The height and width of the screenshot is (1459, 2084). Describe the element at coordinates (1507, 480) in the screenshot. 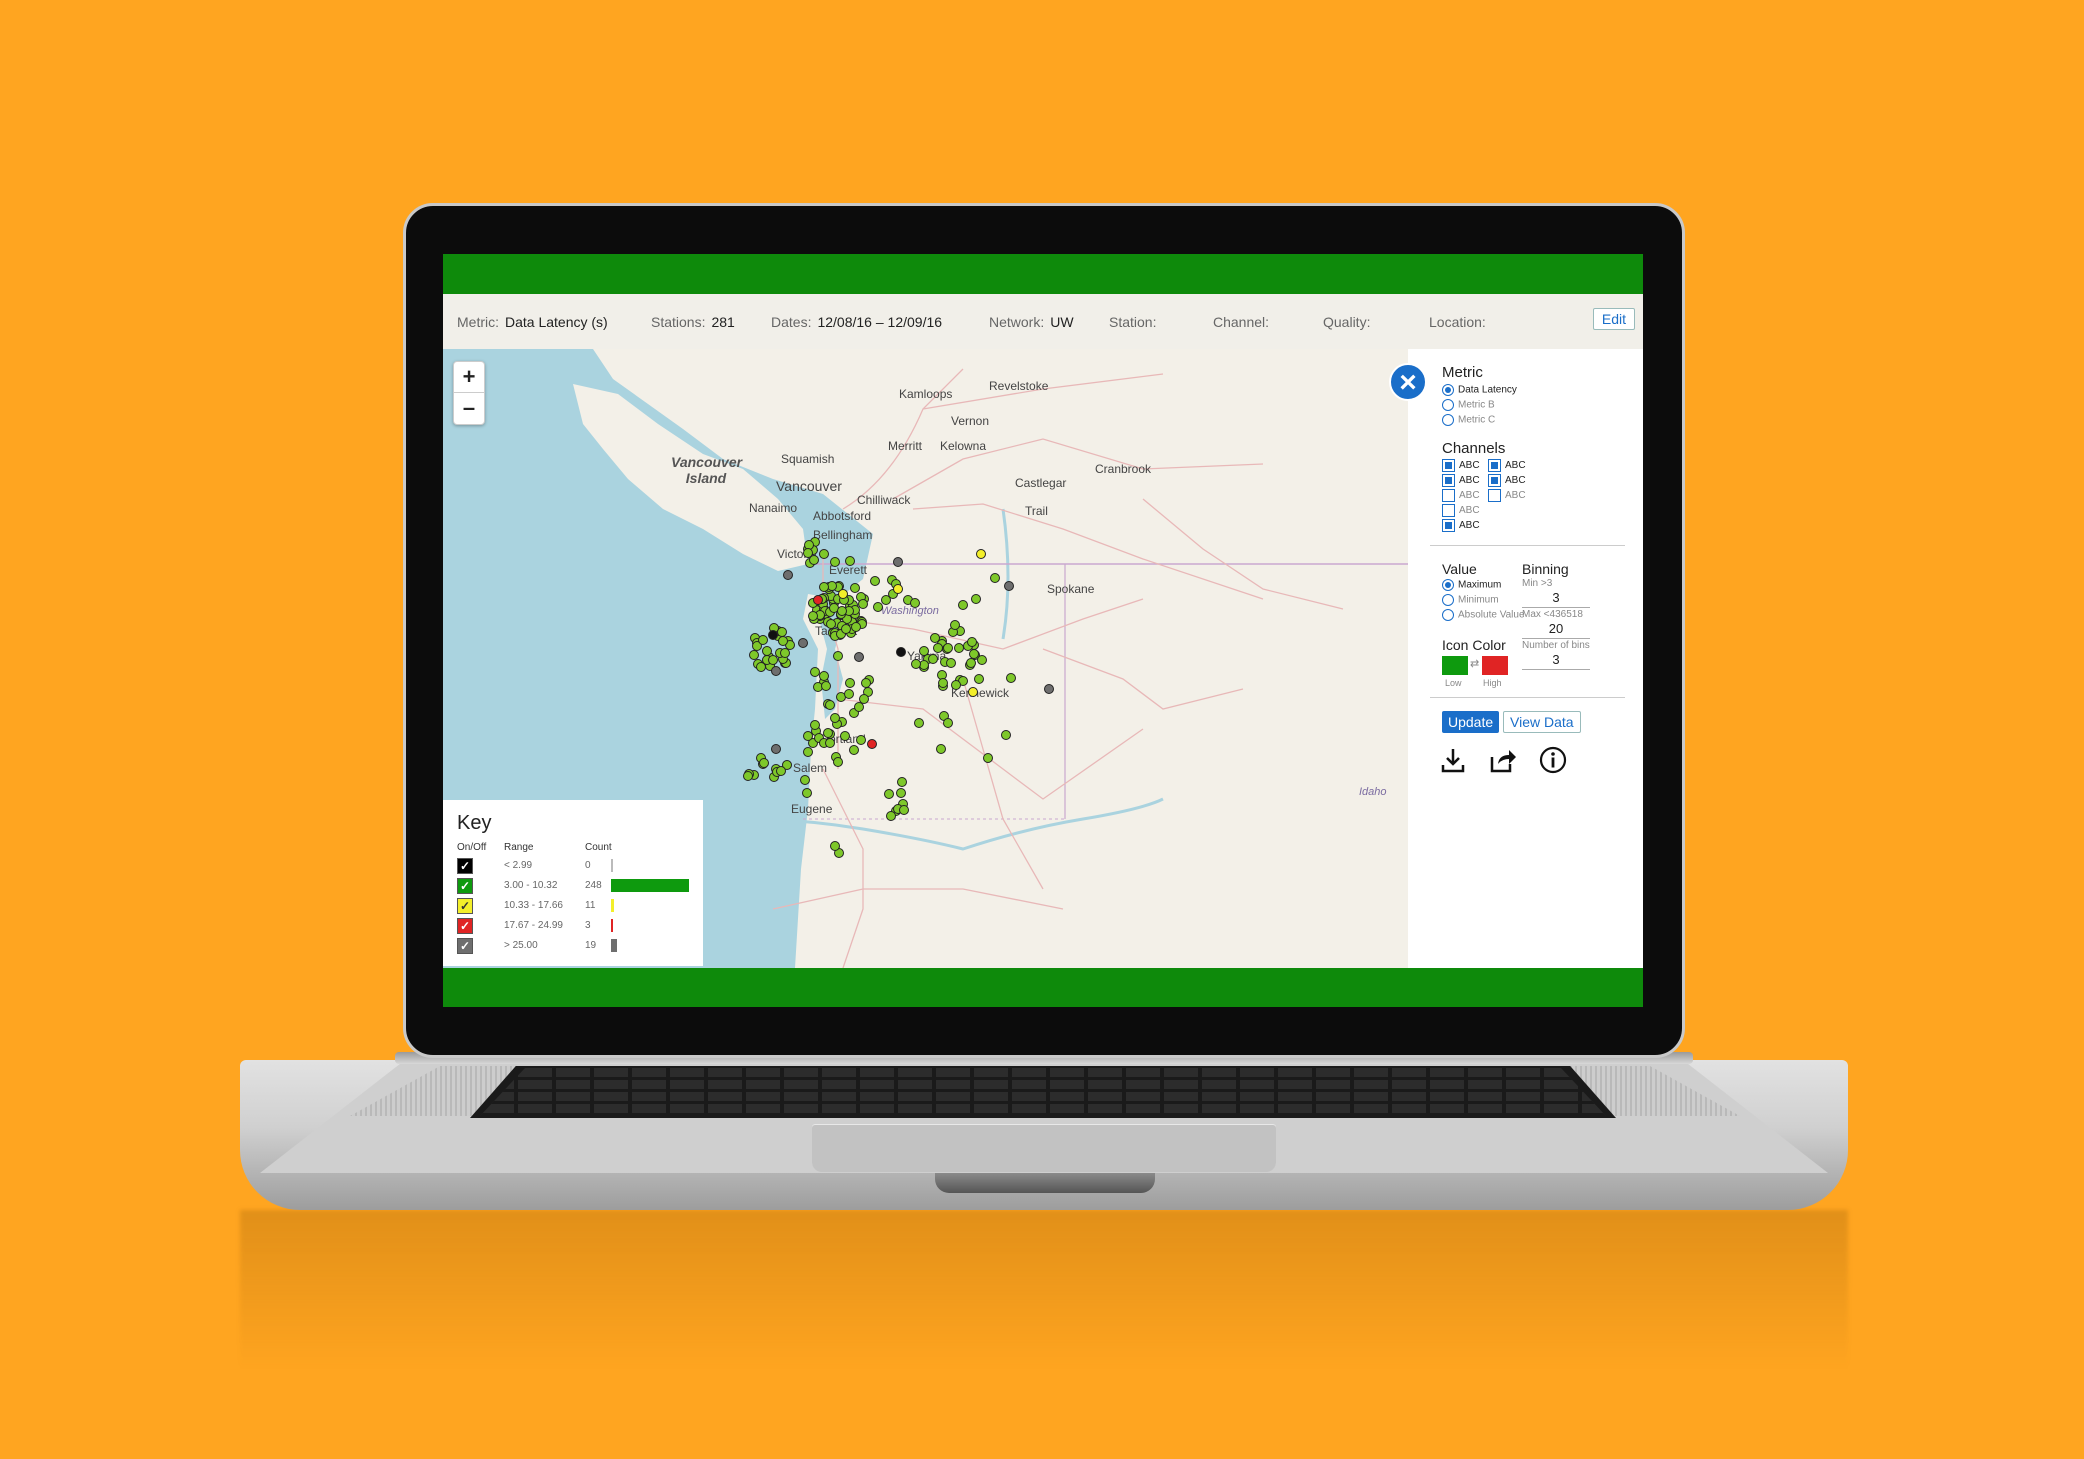

I see `channel-checkbox-7: ABC` at that location.